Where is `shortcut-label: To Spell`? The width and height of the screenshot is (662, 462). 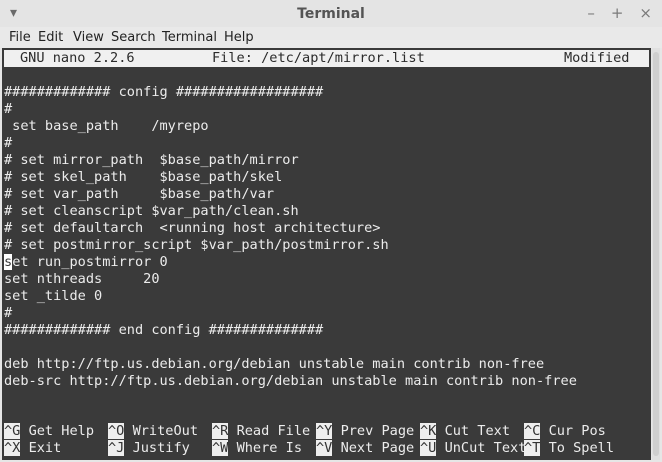
shortcut-label: To Spell is located at coordinates (581, 448).